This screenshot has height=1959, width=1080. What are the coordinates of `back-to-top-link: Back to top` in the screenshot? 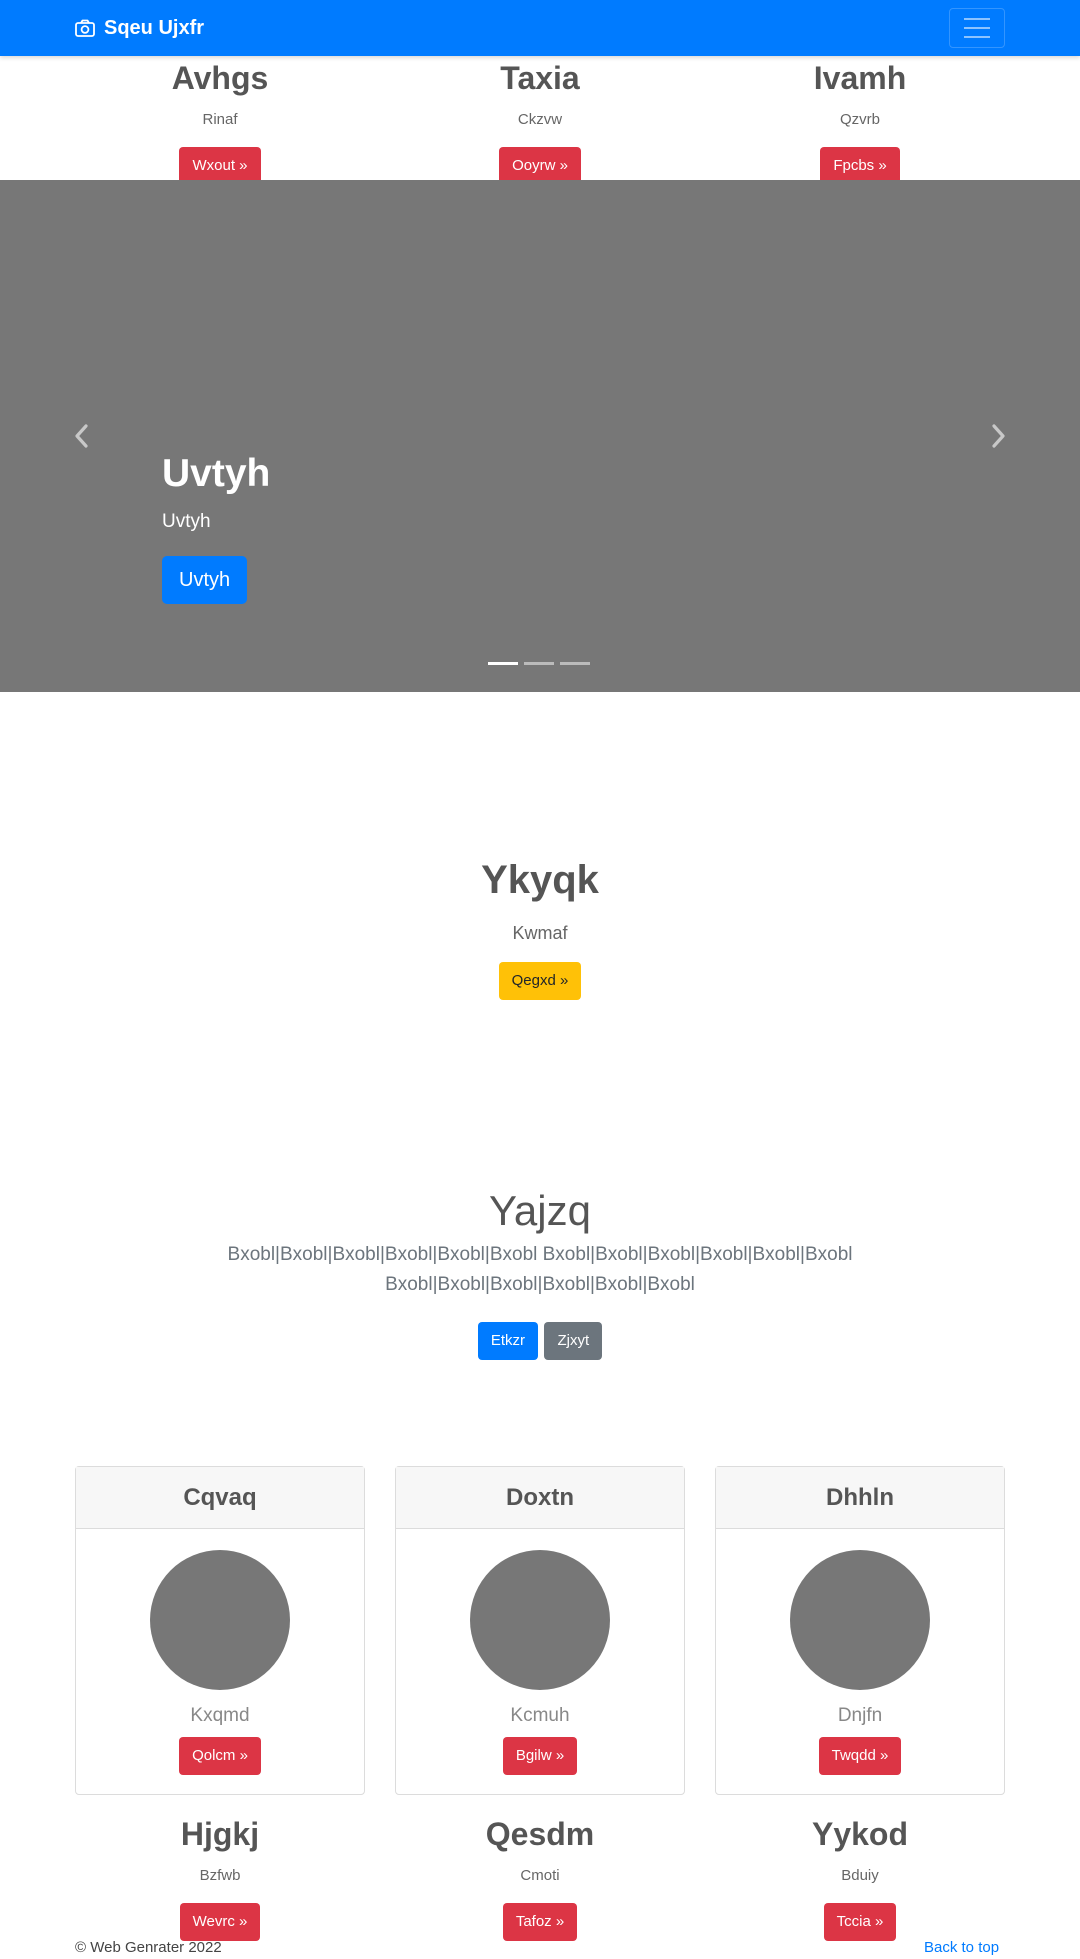 It's located at (961, 1947).